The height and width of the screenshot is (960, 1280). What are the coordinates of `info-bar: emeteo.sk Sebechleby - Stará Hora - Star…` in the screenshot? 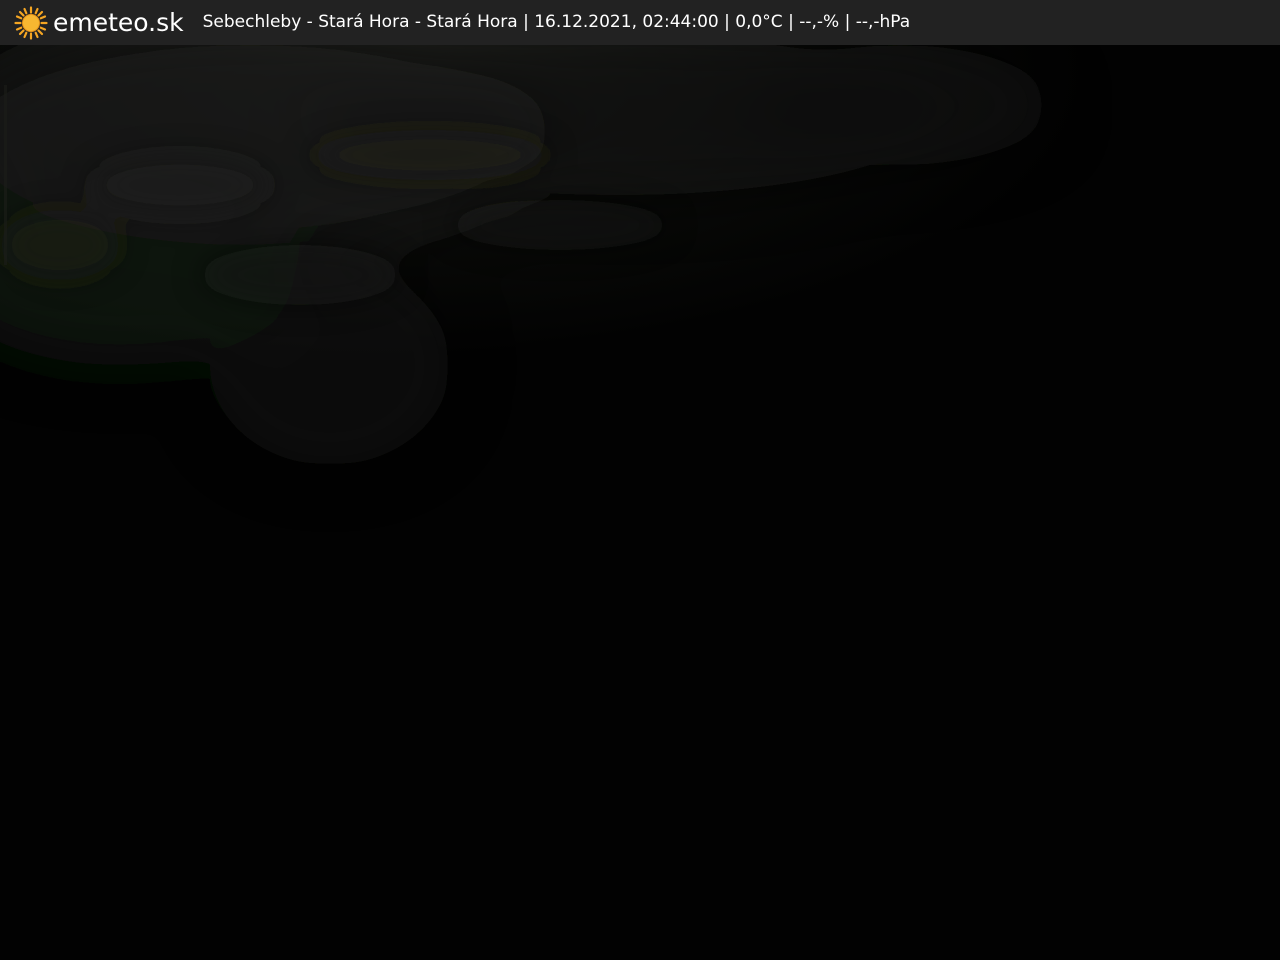 It's located at (640, 22).